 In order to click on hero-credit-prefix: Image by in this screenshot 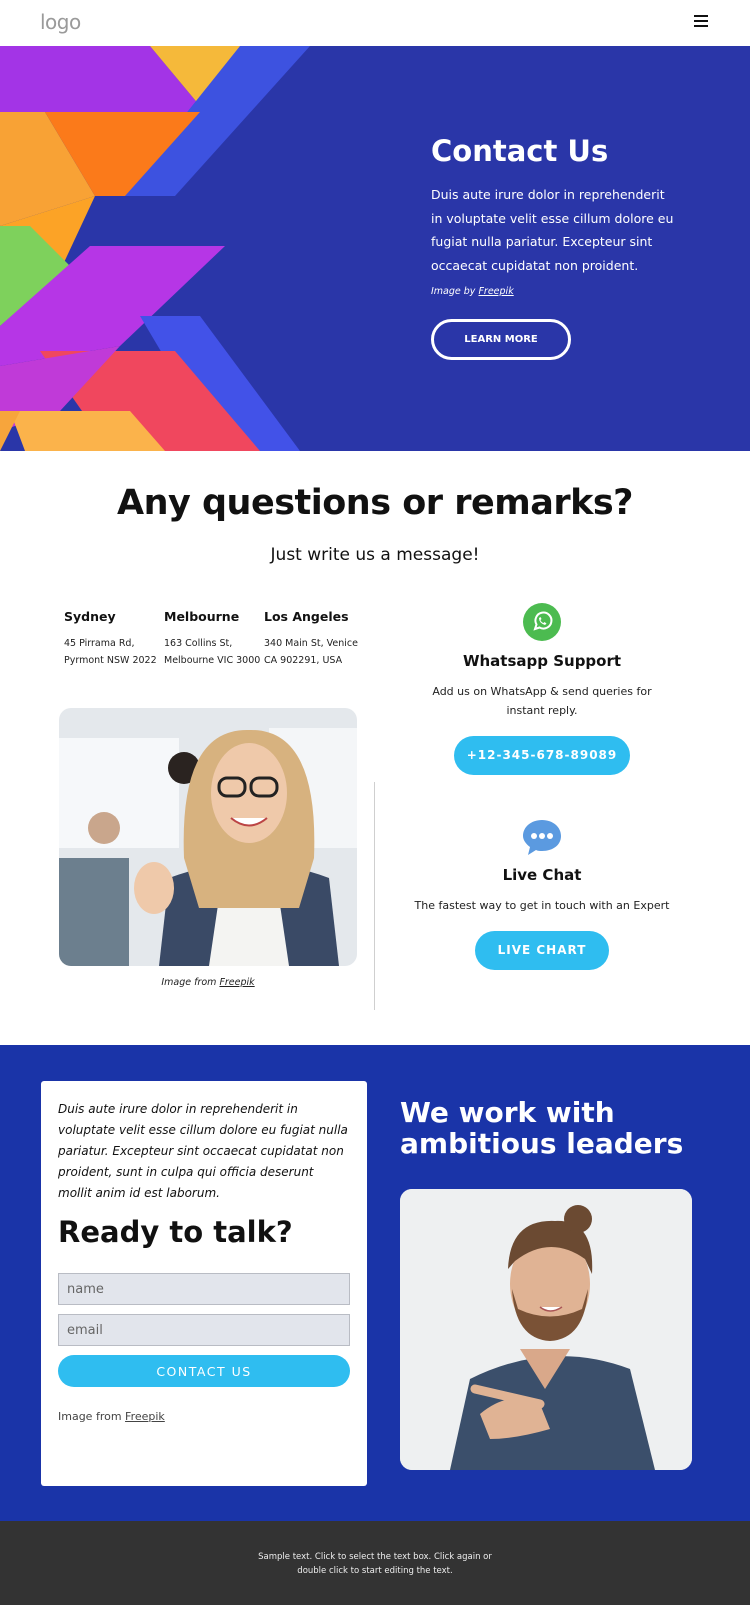, I will do `click(453, 291)`.